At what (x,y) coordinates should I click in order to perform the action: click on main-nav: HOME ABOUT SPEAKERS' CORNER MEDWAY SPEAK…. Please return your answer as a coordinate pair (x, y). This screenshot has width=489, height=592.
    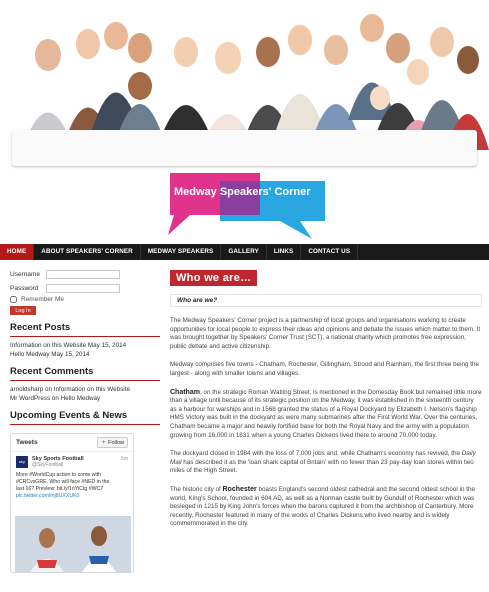
    Looking at the image, I should click on (244, 252).